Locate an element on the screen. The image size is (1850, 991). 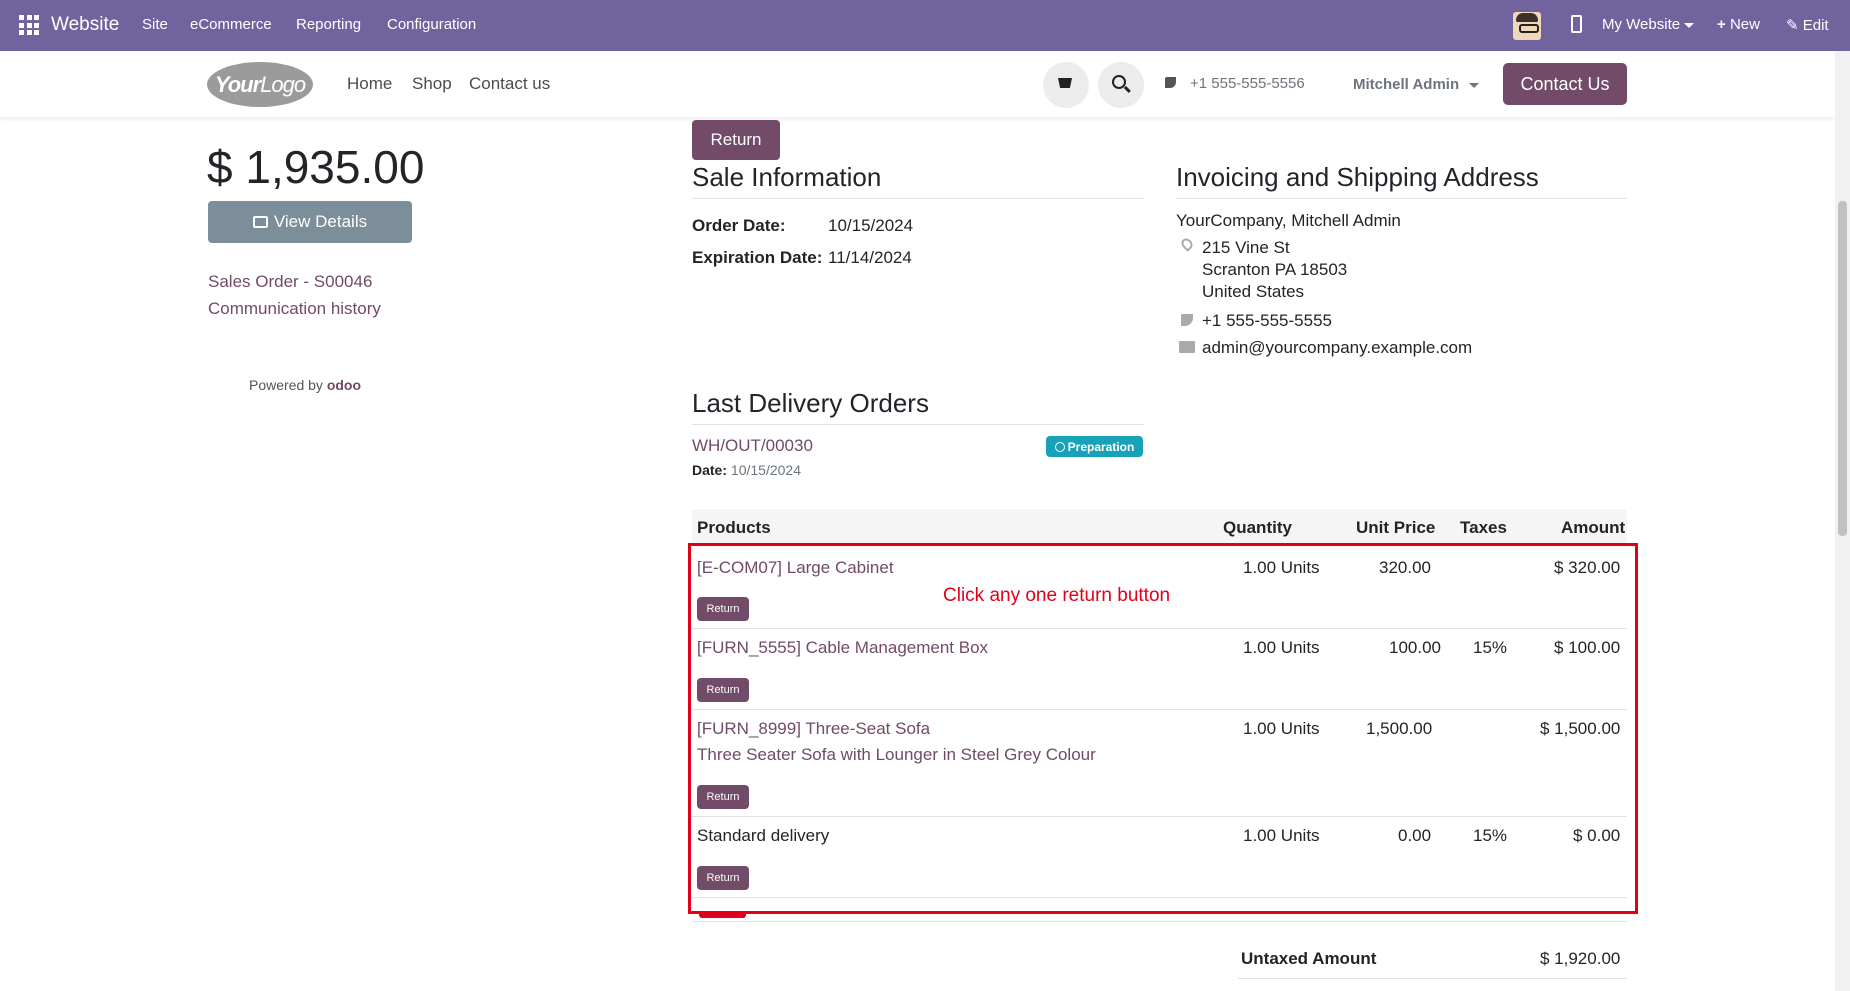
delivery-order-link: WH/OUT/00030 is located at coordinates (752, 446).